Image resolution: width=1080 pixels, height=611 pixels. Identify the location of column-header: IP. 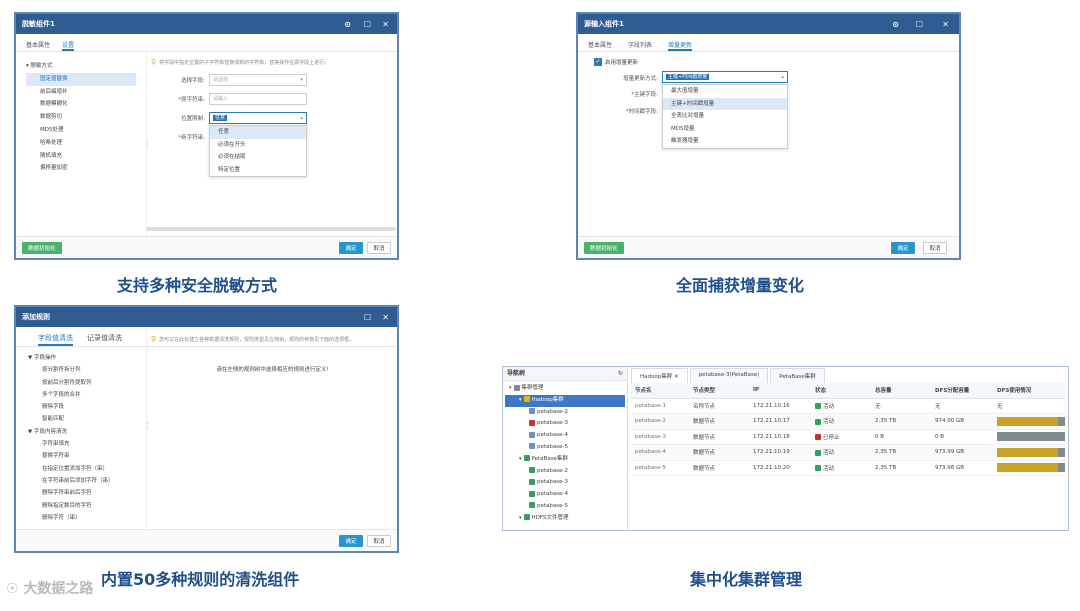
(780, 391).